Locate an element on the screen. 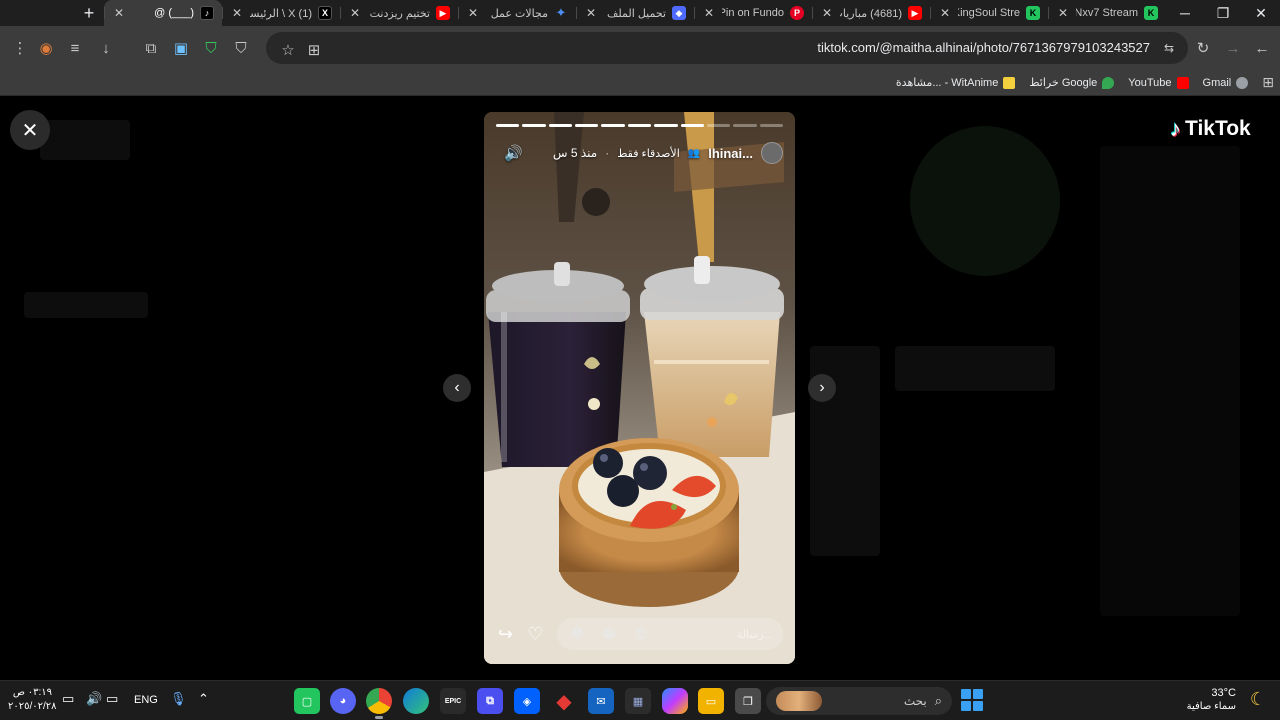 This screenshot has width=1280, height=720. microphone-icon: 🎙 is located at coordinates (178, 699).